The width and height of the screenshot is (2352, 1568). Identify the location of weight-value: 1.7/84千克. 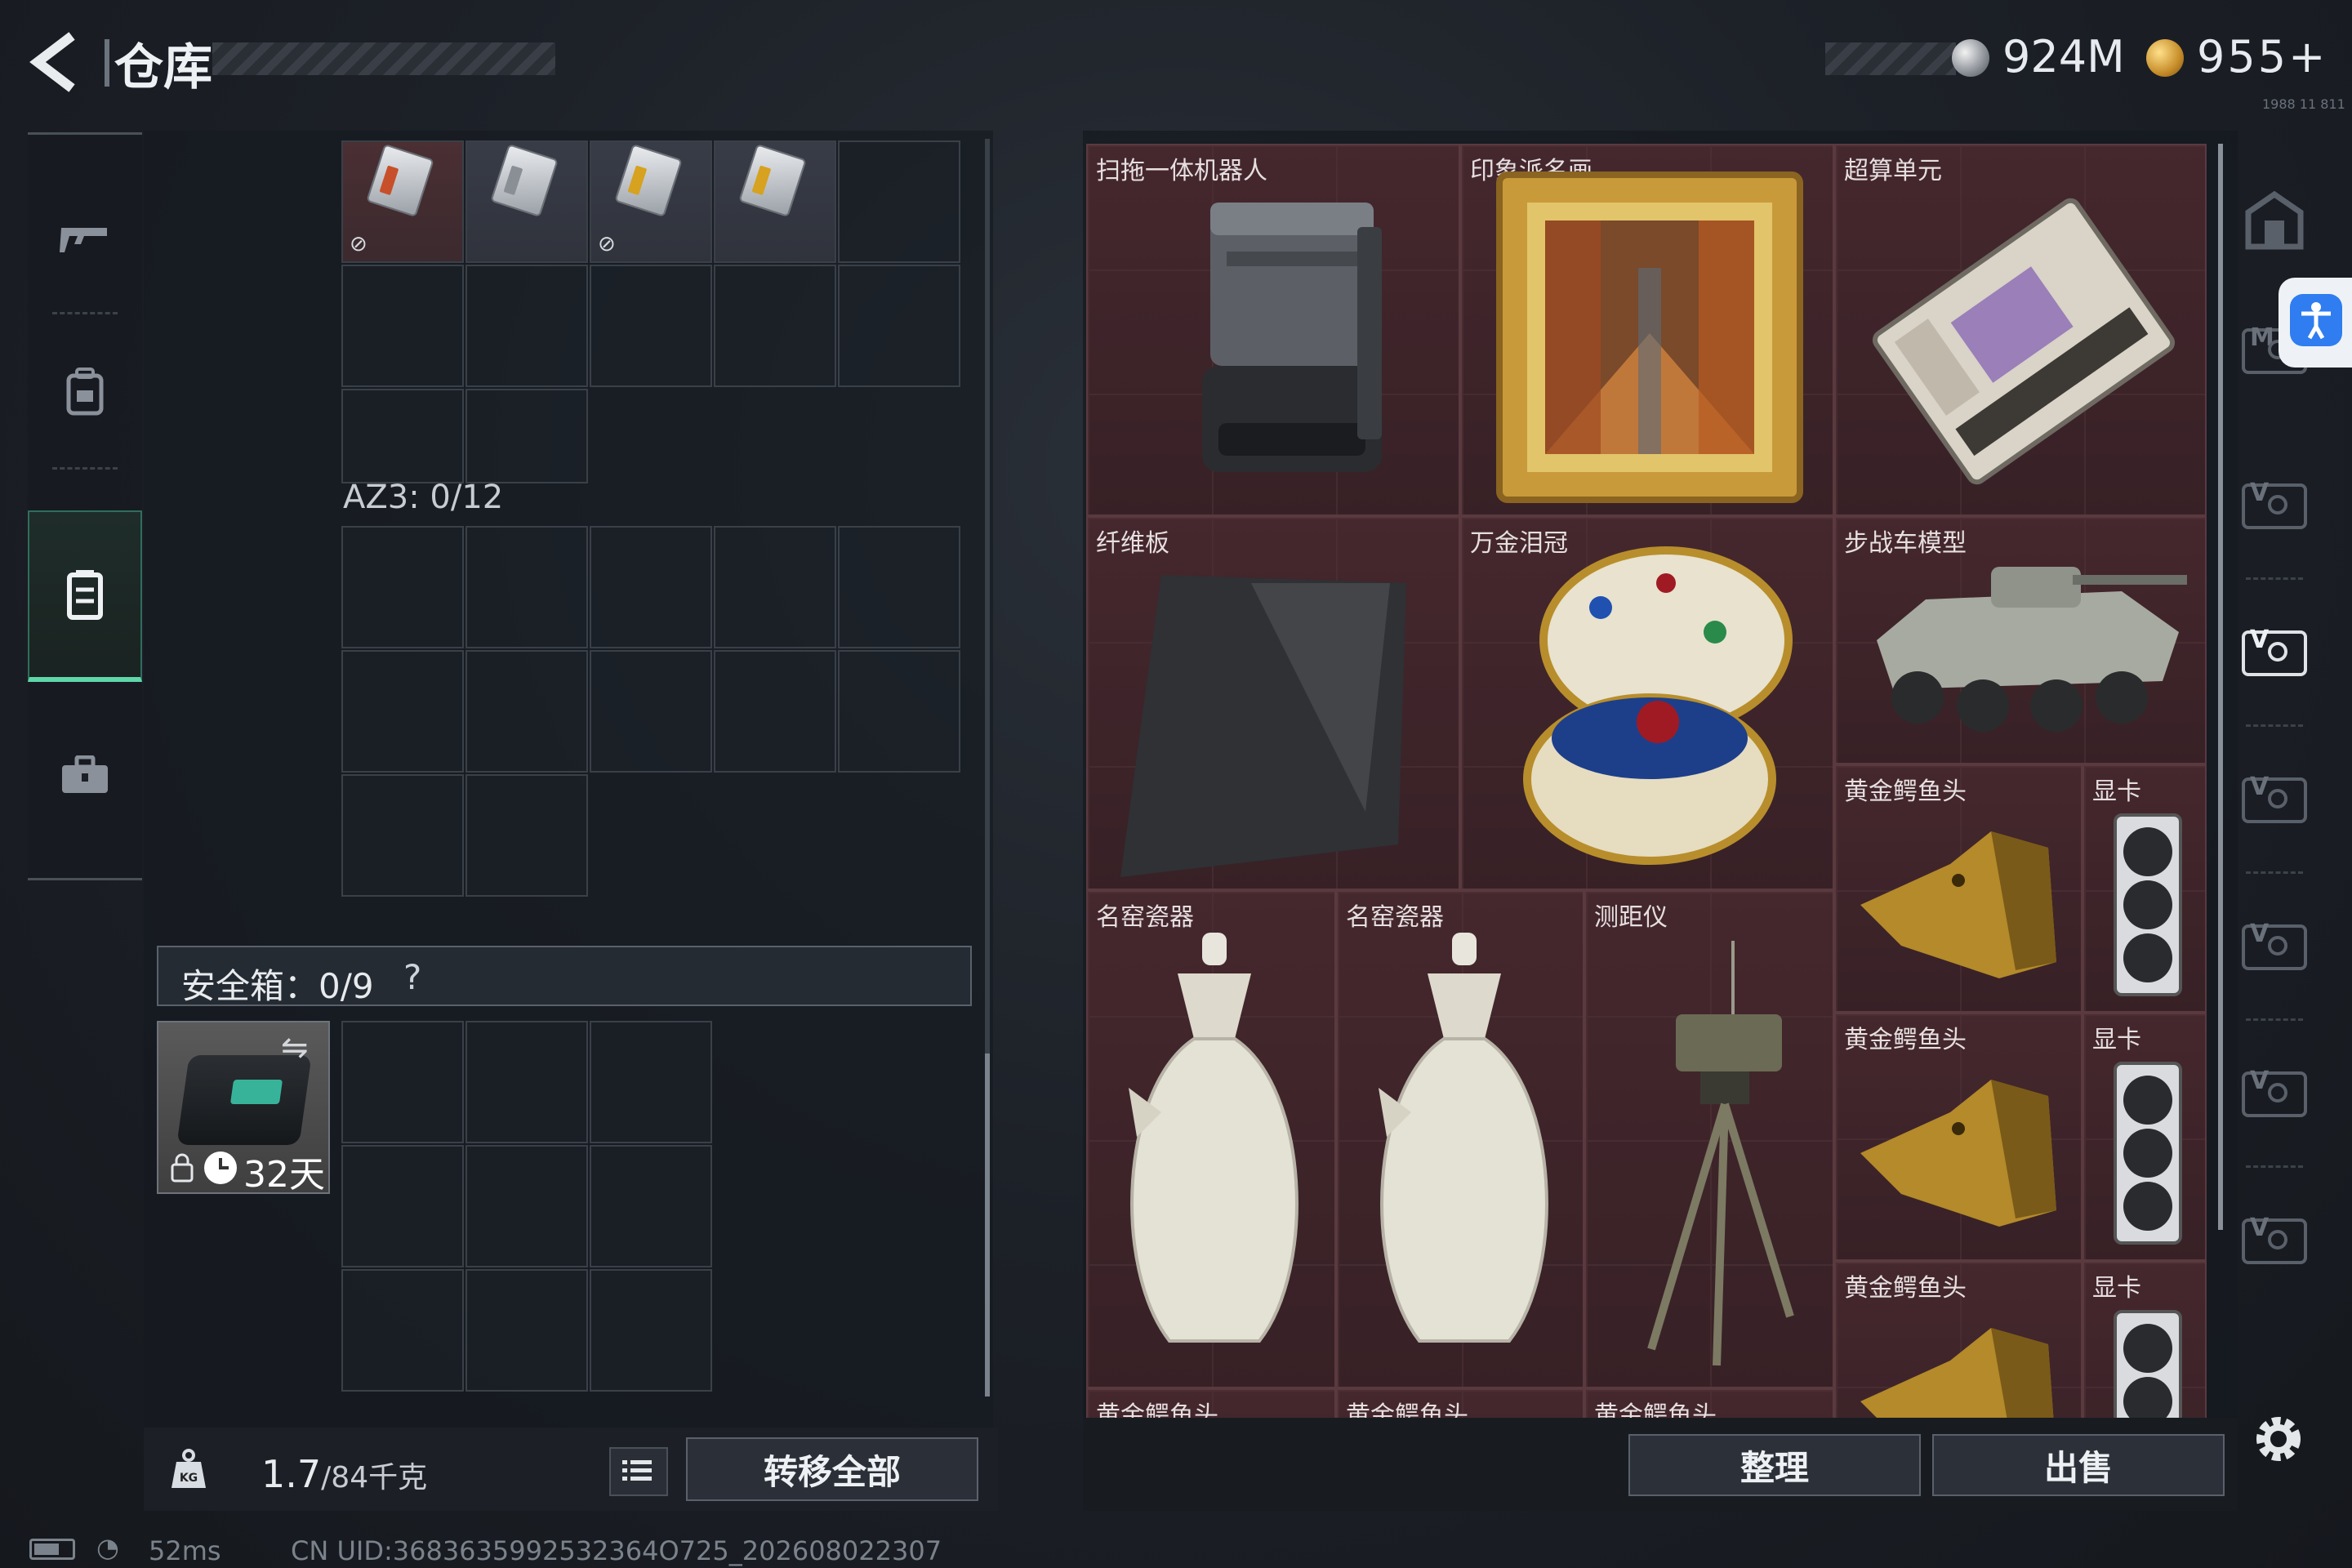
(344, 1474).